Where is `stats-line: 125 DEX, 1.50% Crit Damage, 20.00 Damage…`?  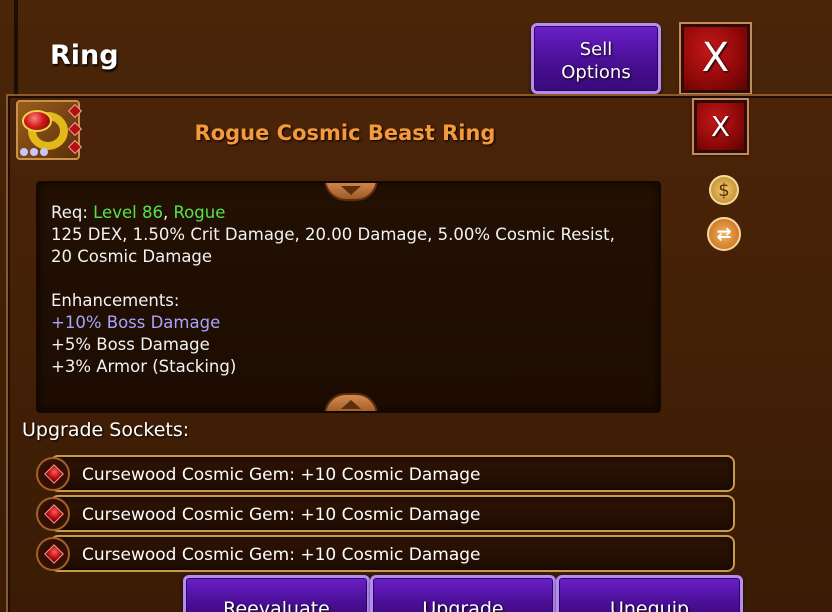
stats-line: 125 DEX, 1.50% Crit Damage, 20.00 Damage… is located at coordinates (333, 234).